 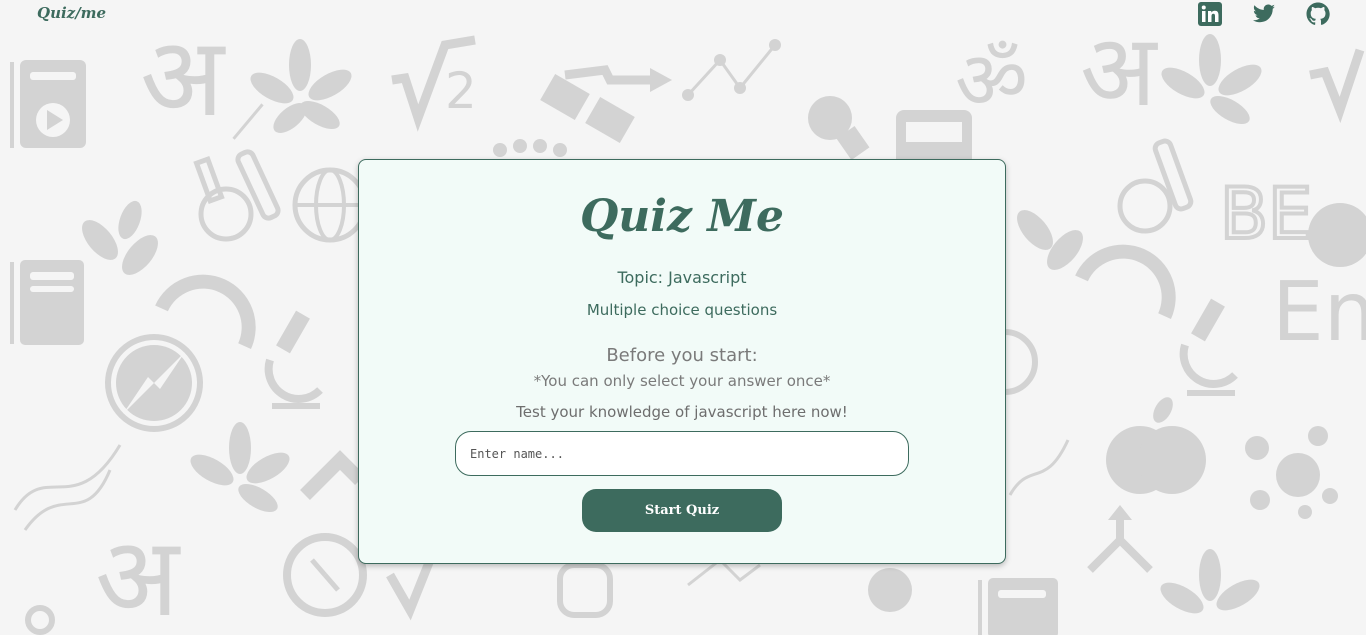 I want to click on sqrt-2-icon: 2, so click(x=434, y=83).